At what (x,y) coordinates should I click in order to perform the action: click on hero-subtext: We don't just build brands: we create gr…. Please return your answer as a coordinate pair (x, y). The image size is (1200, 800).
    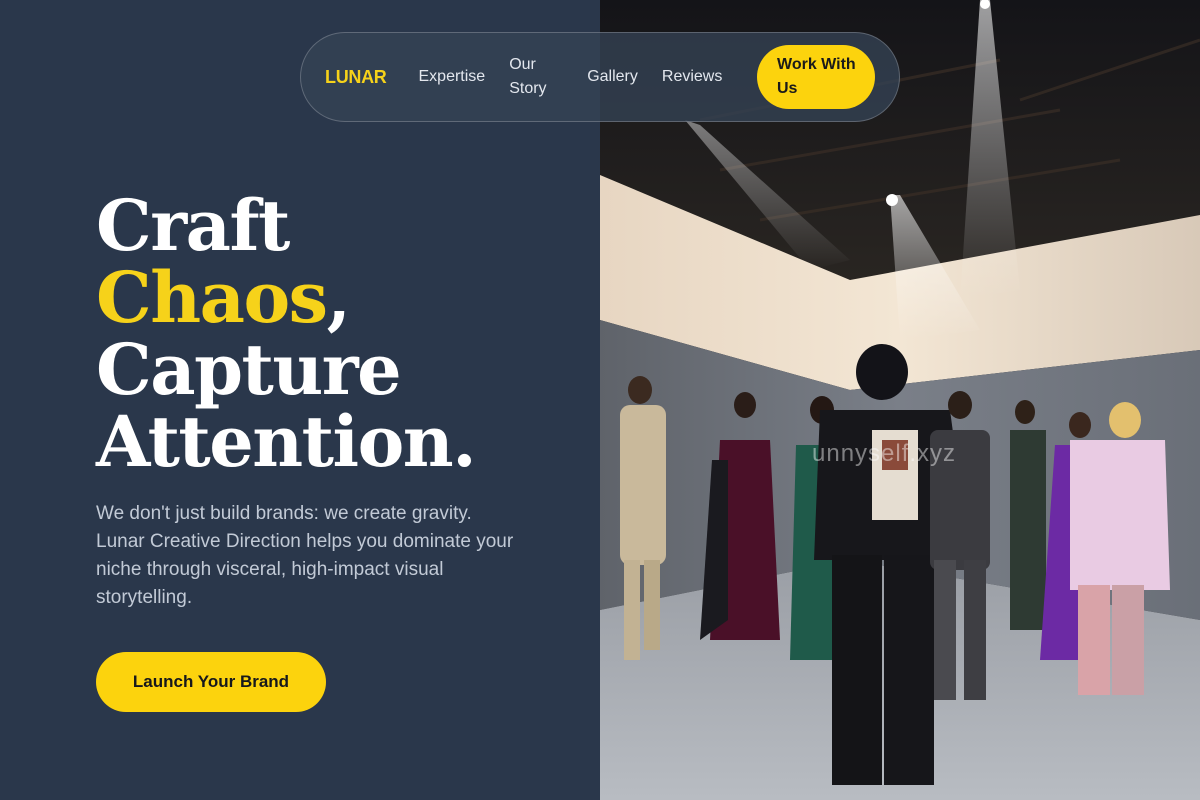
    Looking at the image, I should click on (305, 555).